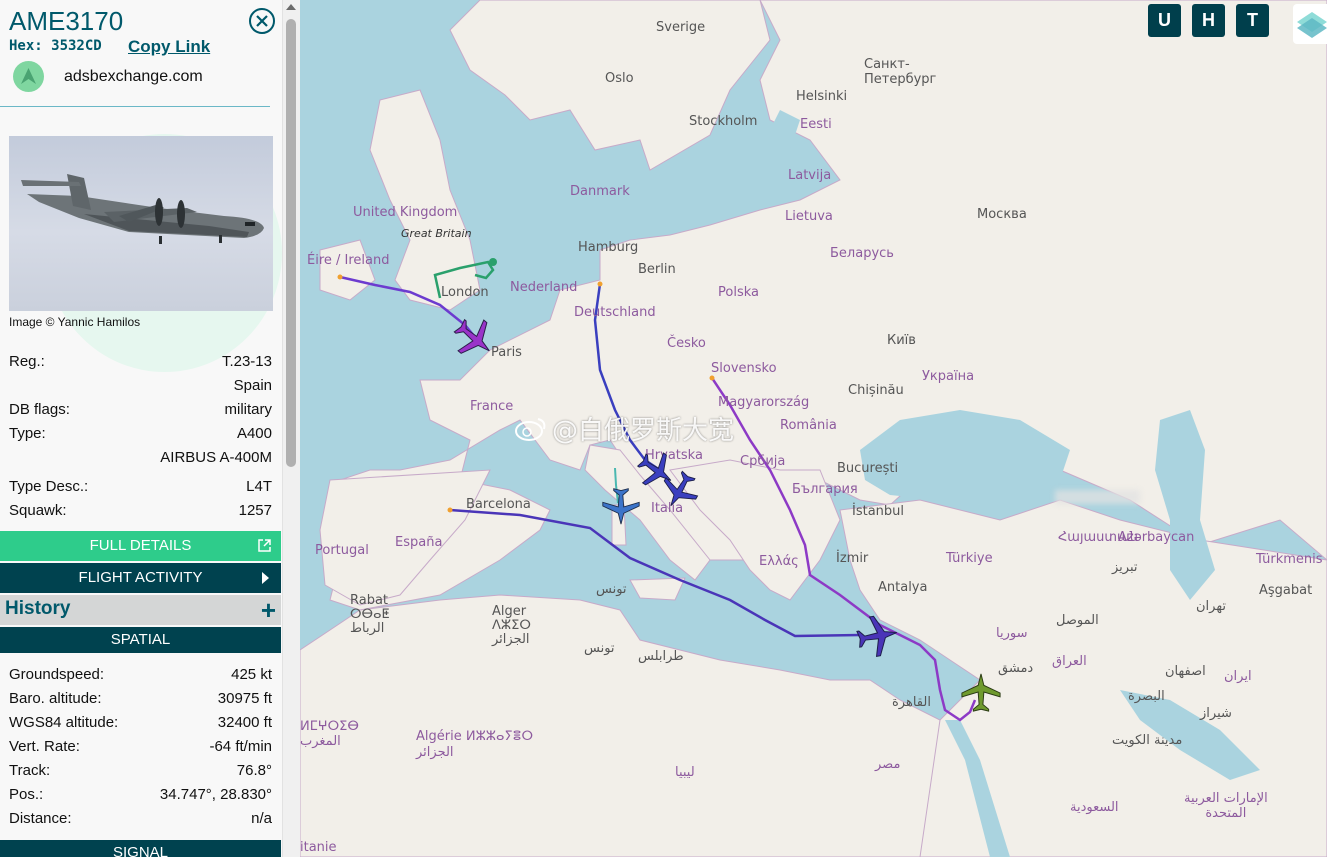 Image resolution: width=1327 pixels, height=857 pixels. What do you see at coordinates (1077, 620) in the screenshot?
I see `map-label: الموصل` at bounding box center [1077, 620].